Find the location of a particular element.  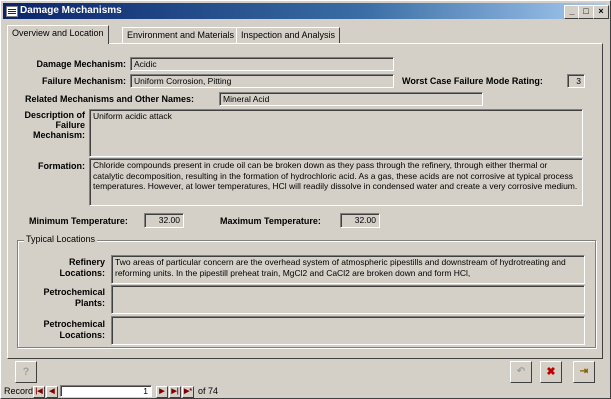

min-temp-field: 32.00 is located at coordinates (164, 220).